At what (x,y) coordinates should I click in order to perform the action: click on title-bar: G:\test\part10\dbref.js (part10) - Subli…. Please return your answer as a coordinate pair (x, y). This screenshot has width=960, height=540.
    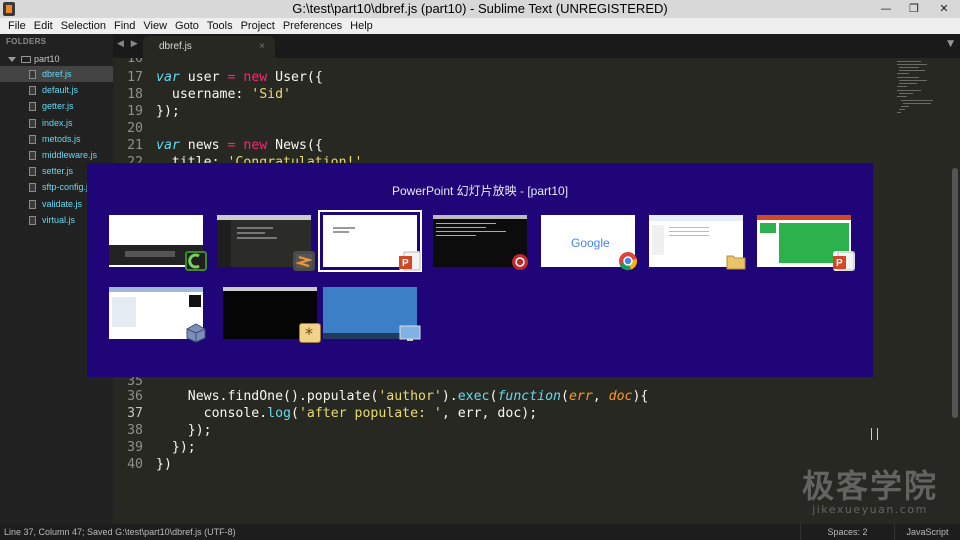
    Looking at the image, I should click on (480, 9).